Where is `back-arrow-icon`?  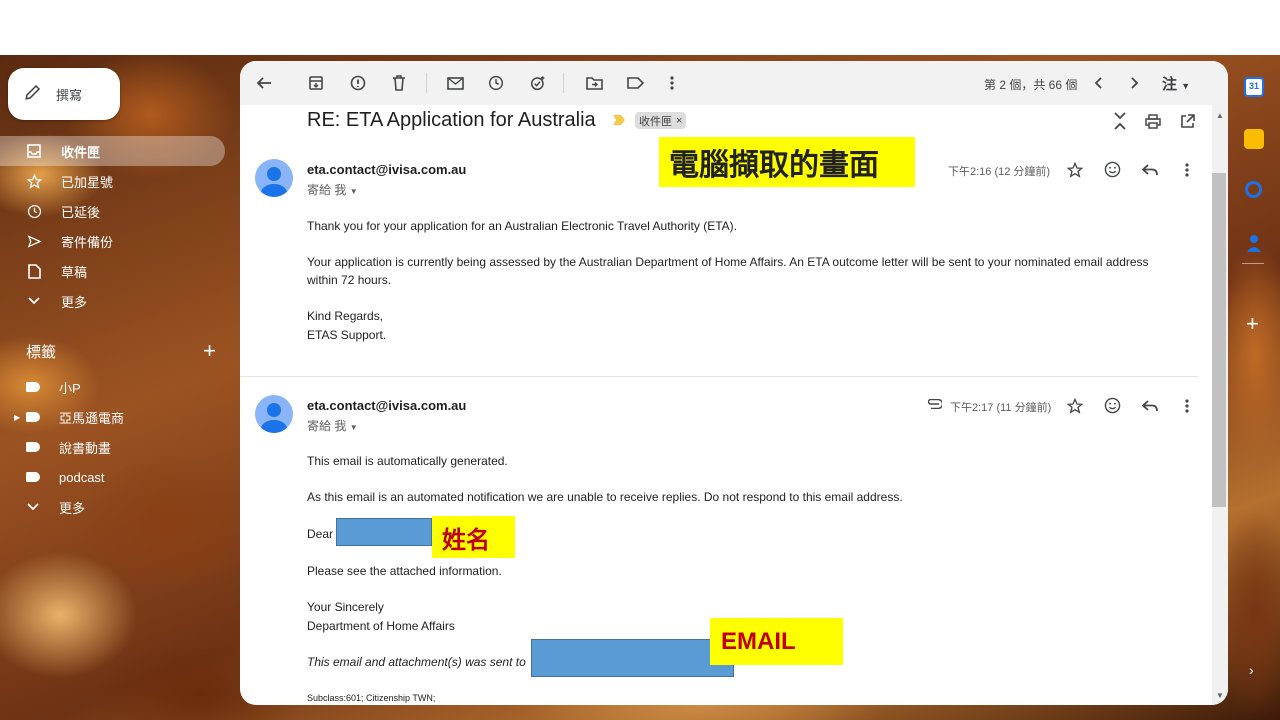
back-arrow-icon is located at coordinates (264, 83).